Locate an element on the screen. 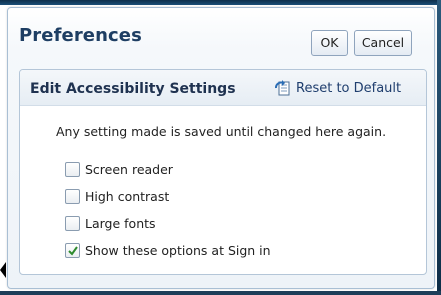 The image size is (441, 295). reset-label: Reset to Default is located at coordinates (349, 88).